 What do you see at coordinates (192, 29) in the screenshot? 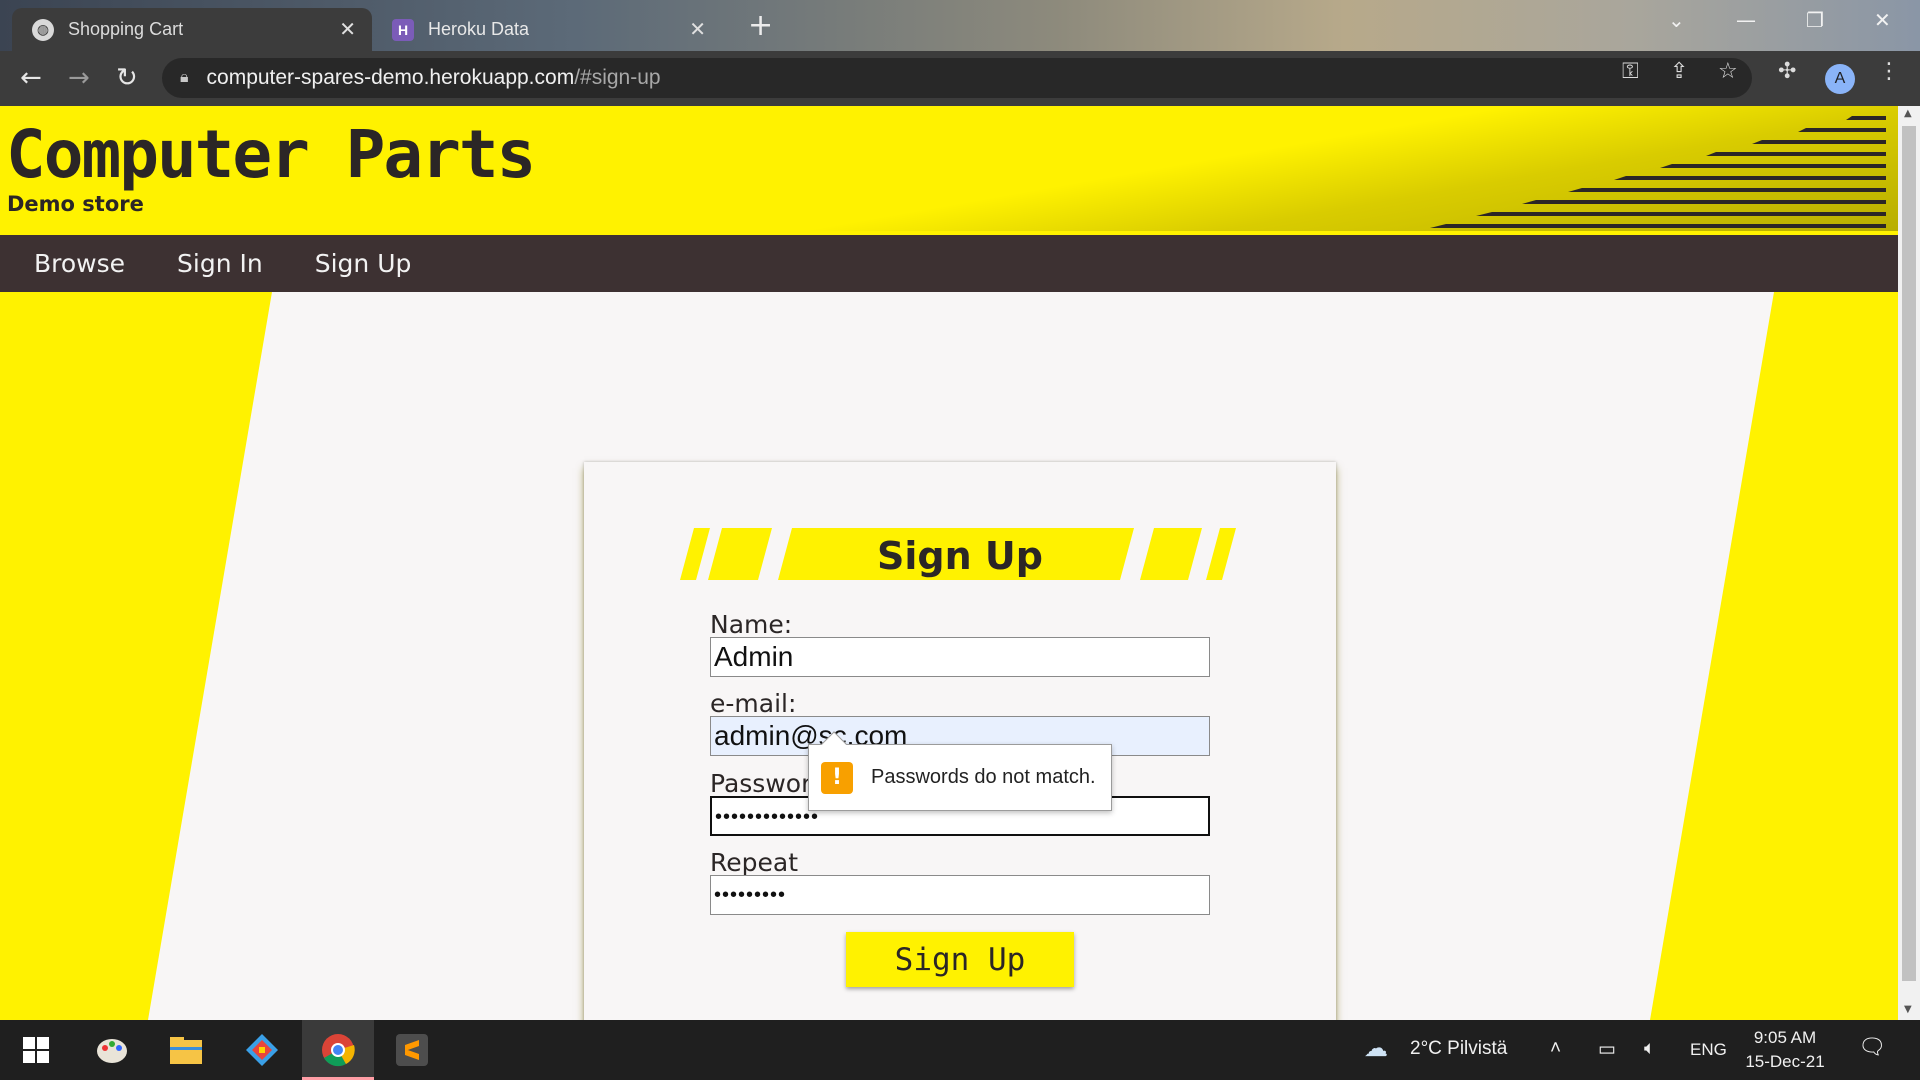
I see `tab-shopping-cart: ◍ Shopping Cart ✕` at bounding box center [192, 29].